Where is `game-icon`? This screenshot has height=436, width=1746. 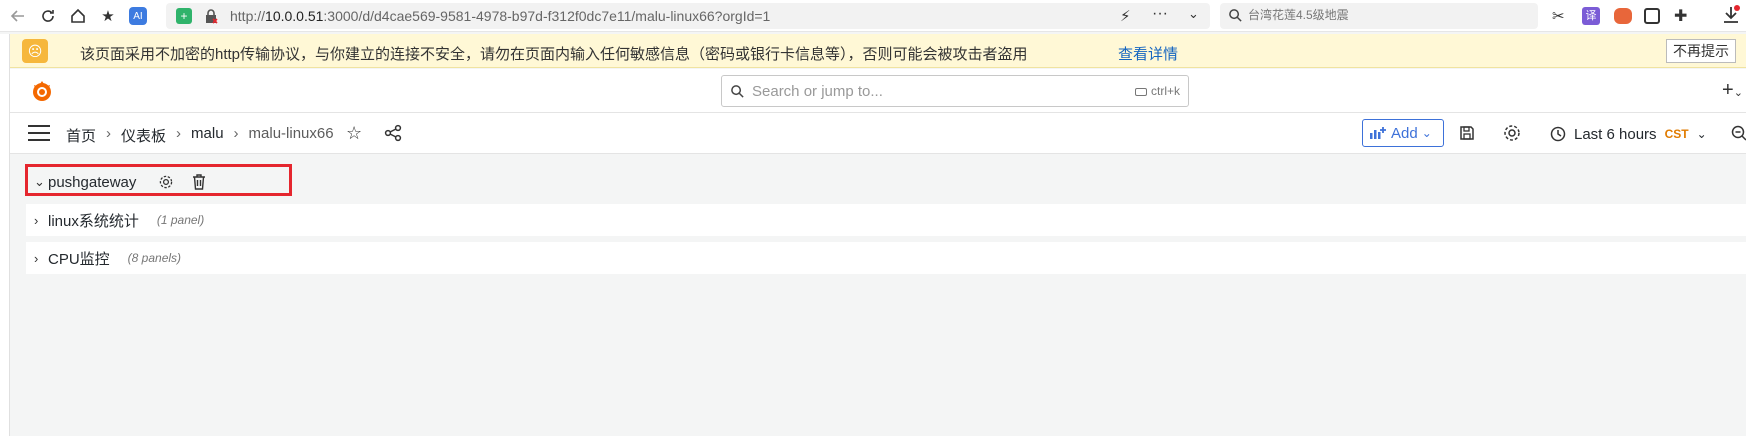 game-icon is located at coordinates (1623, 16).